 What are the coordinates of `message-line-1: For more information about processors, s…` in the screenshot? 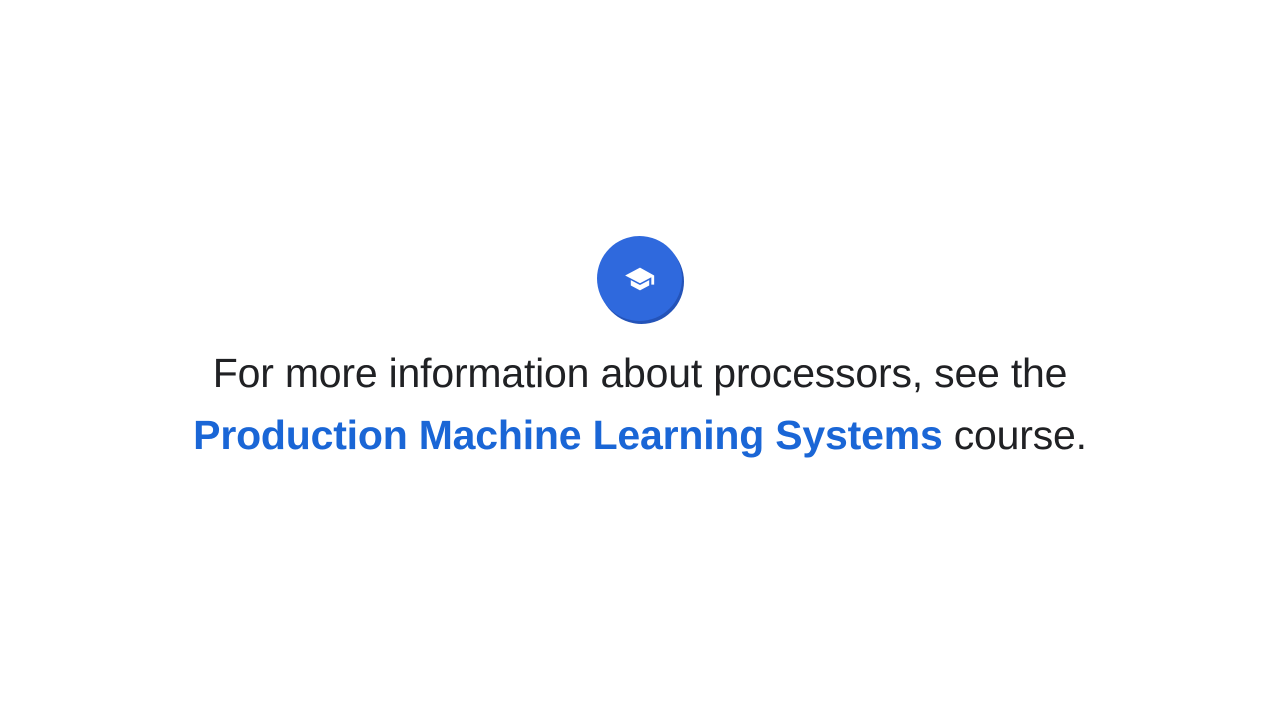 It's located at (640, 373).